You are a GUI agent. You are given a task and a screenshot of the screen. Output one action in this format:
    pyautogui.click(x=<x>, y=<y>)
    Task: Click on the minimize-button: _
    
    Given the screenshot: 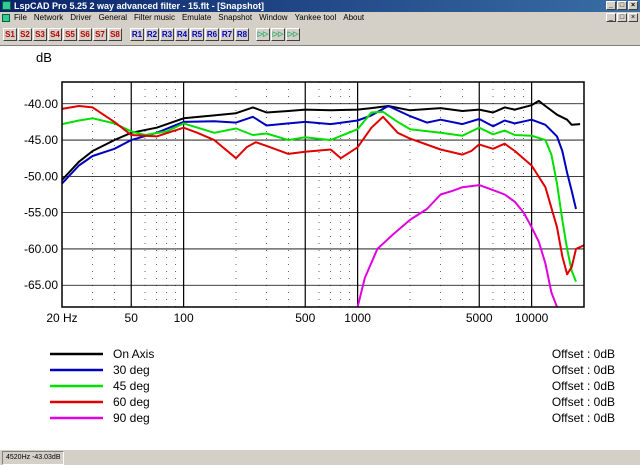 What is the action you would take?
    pyautogui.click(x=611, y=5)
    